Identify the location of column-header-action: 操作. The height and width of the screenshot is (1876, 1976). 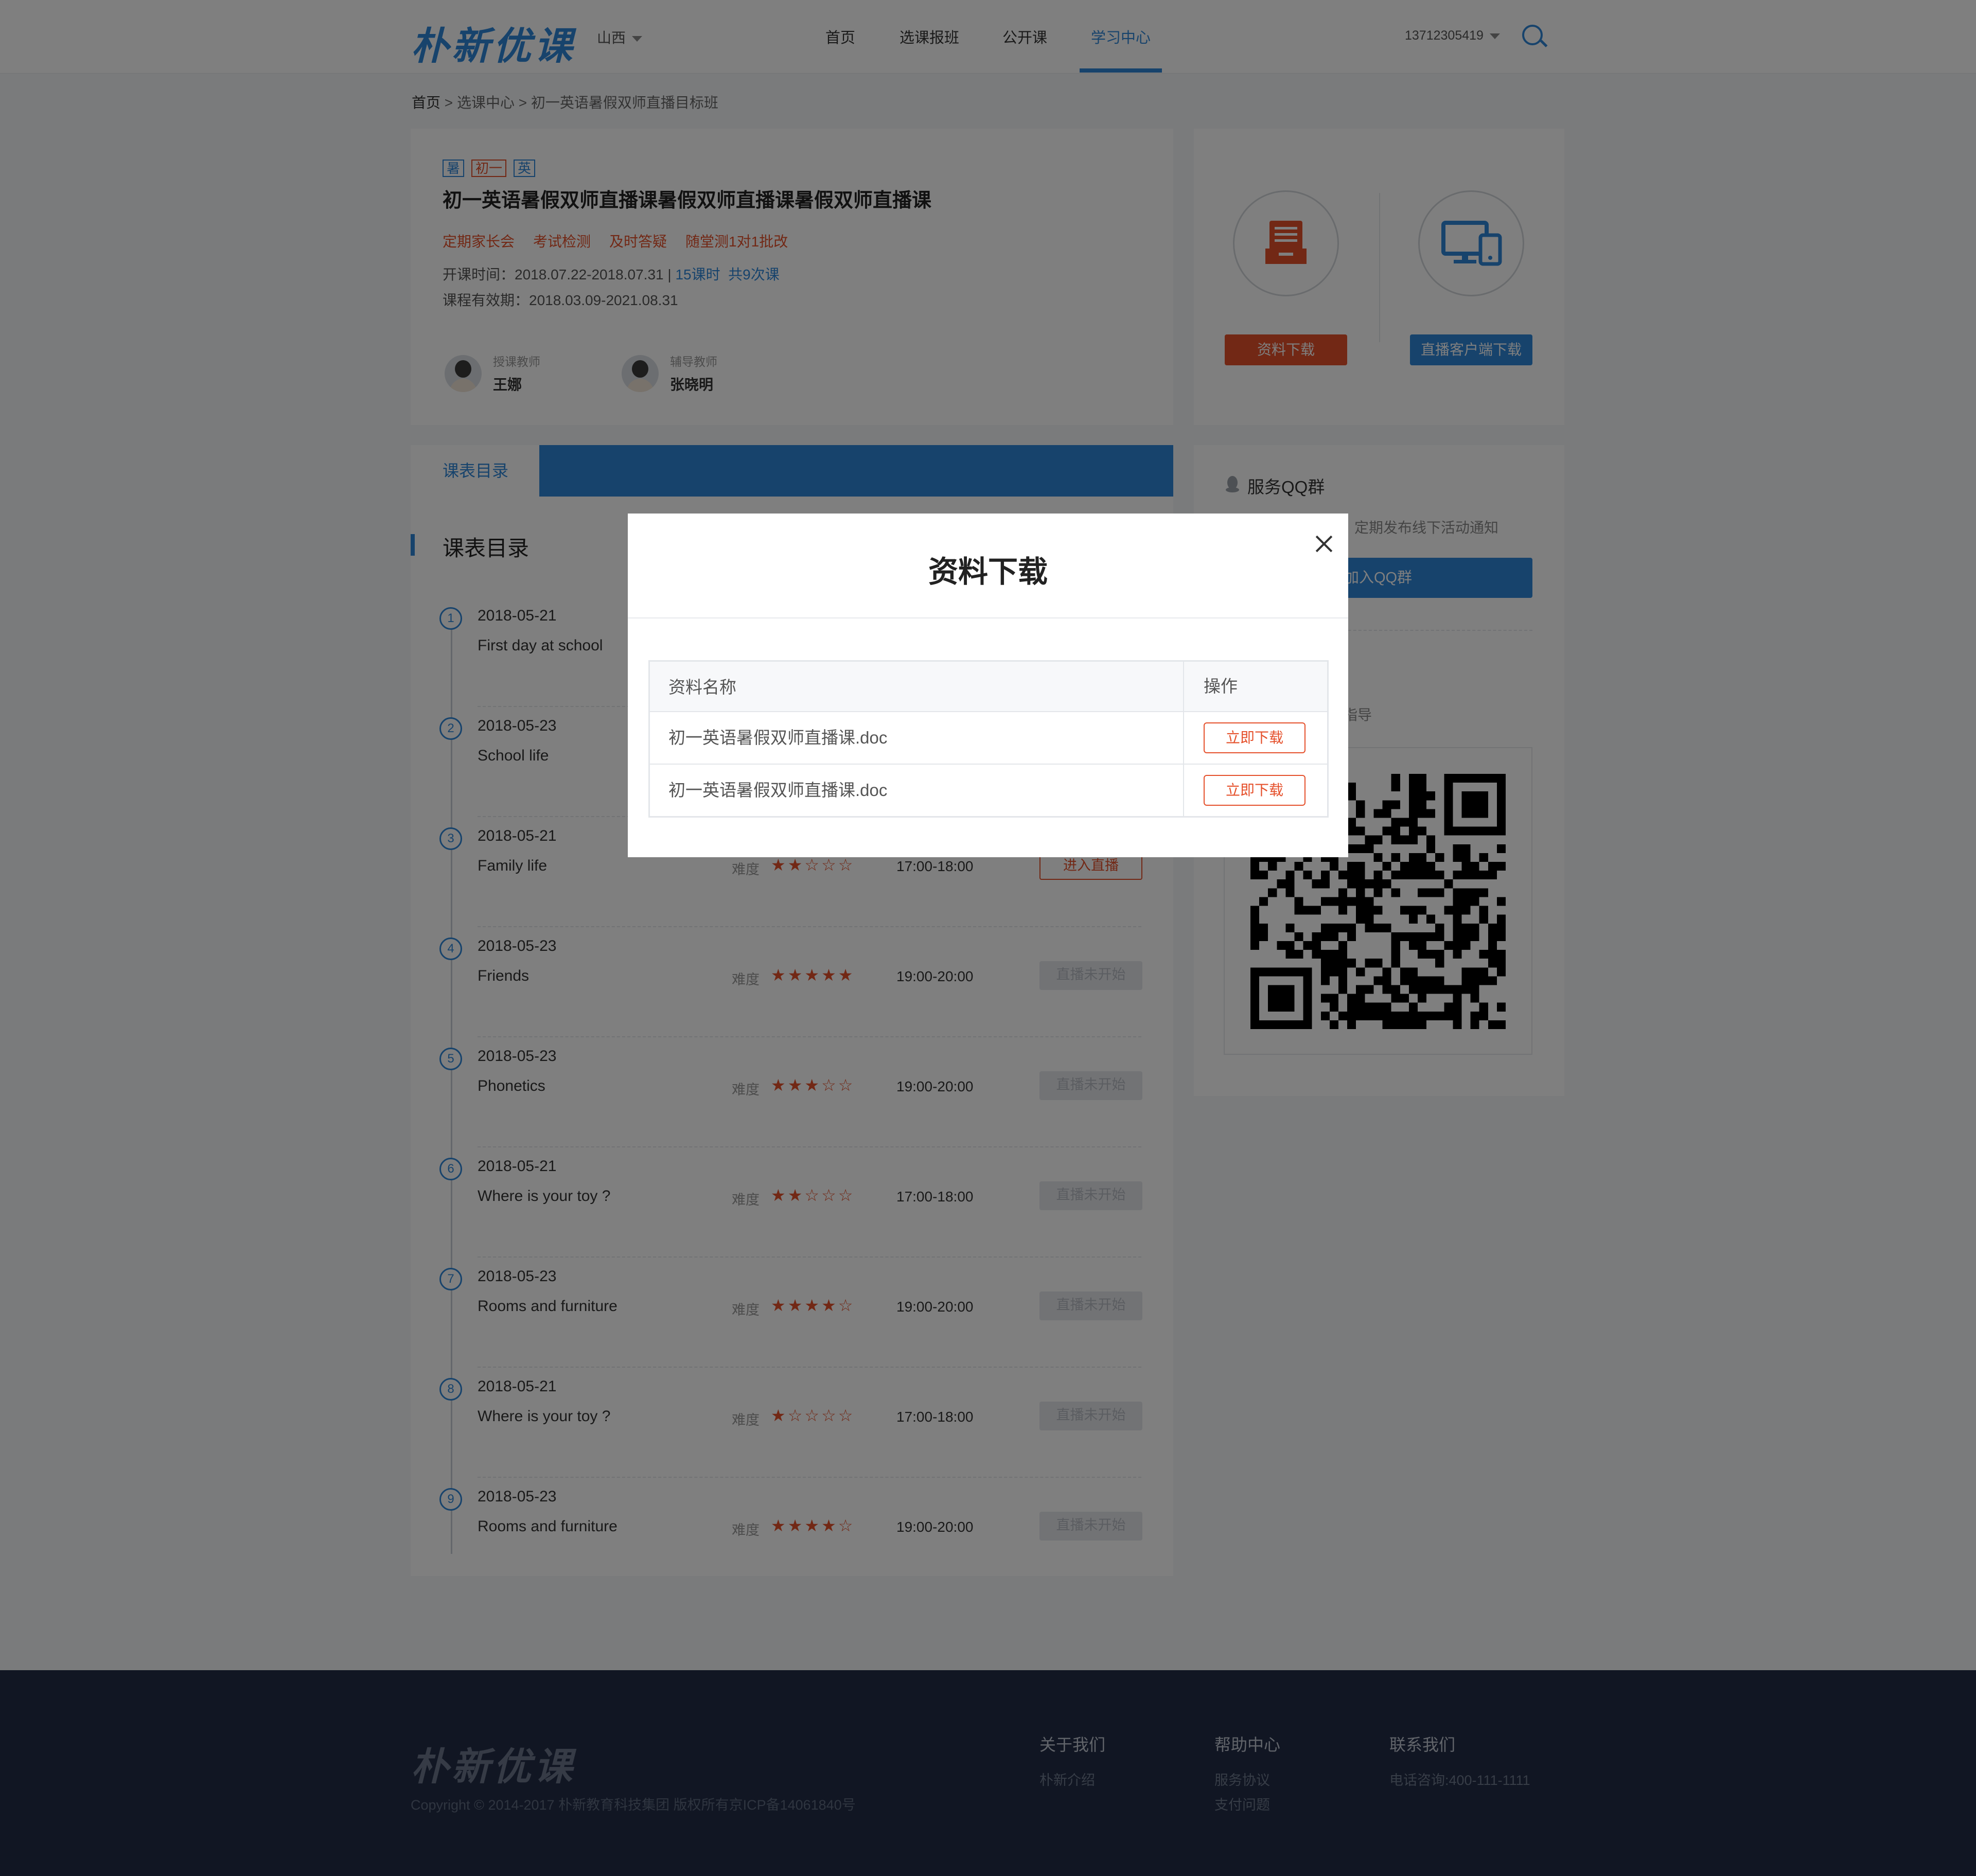
(1221, 687).